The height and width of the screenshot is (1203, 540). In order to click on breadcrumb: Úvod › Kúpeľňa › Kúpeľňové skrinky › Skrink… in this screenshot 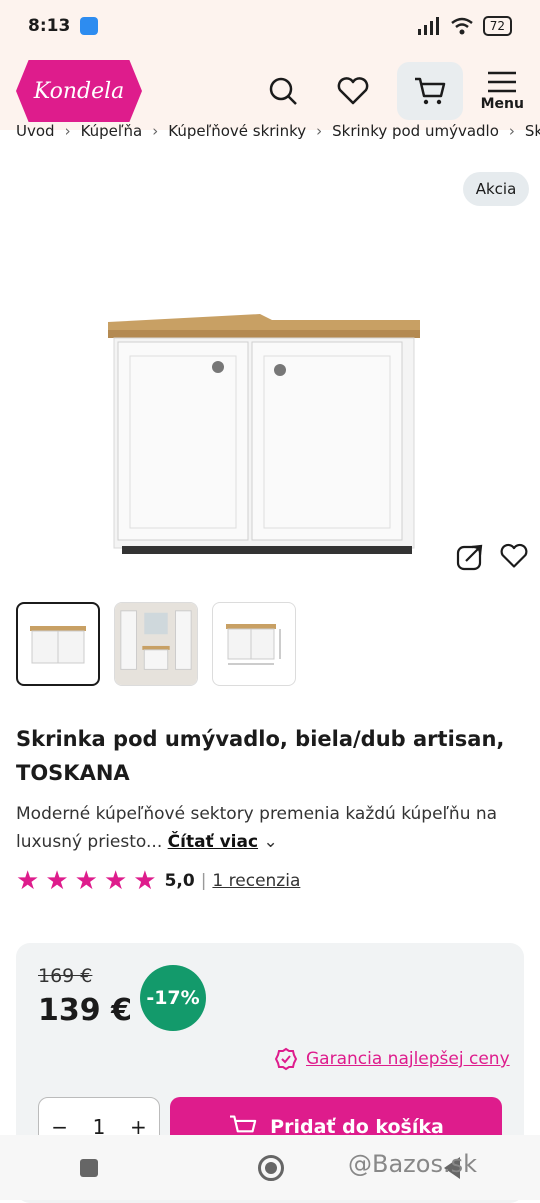, I will do `click(278, 132)`.